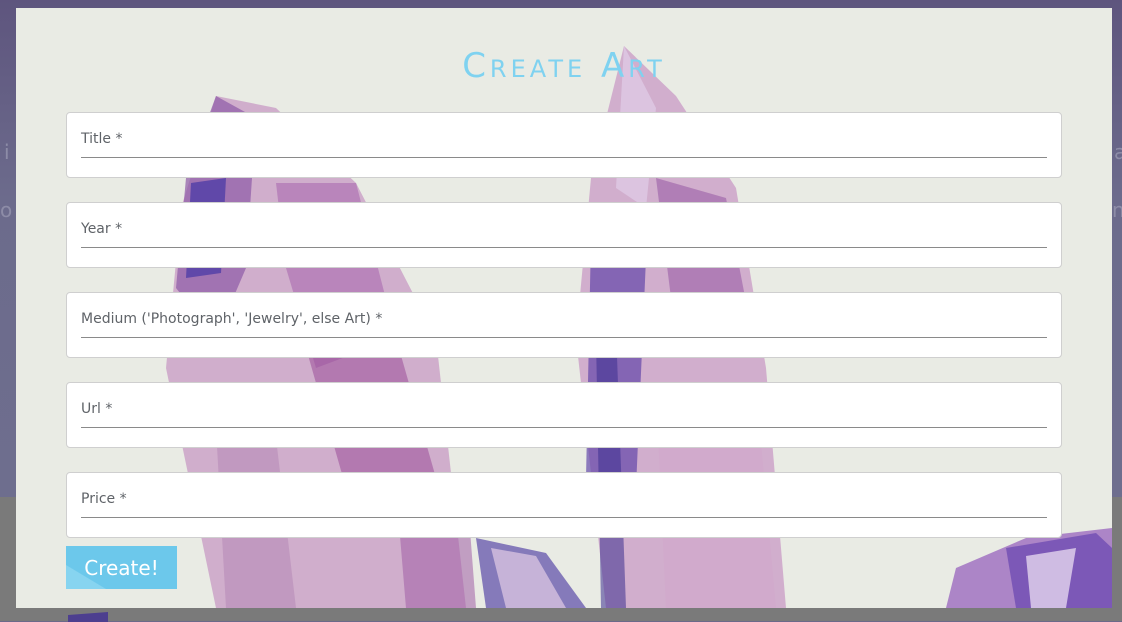 Image resolution: width=1122 pixels, height=622 pixels. I want to click on backdrop-text: o, so click(6, 210).